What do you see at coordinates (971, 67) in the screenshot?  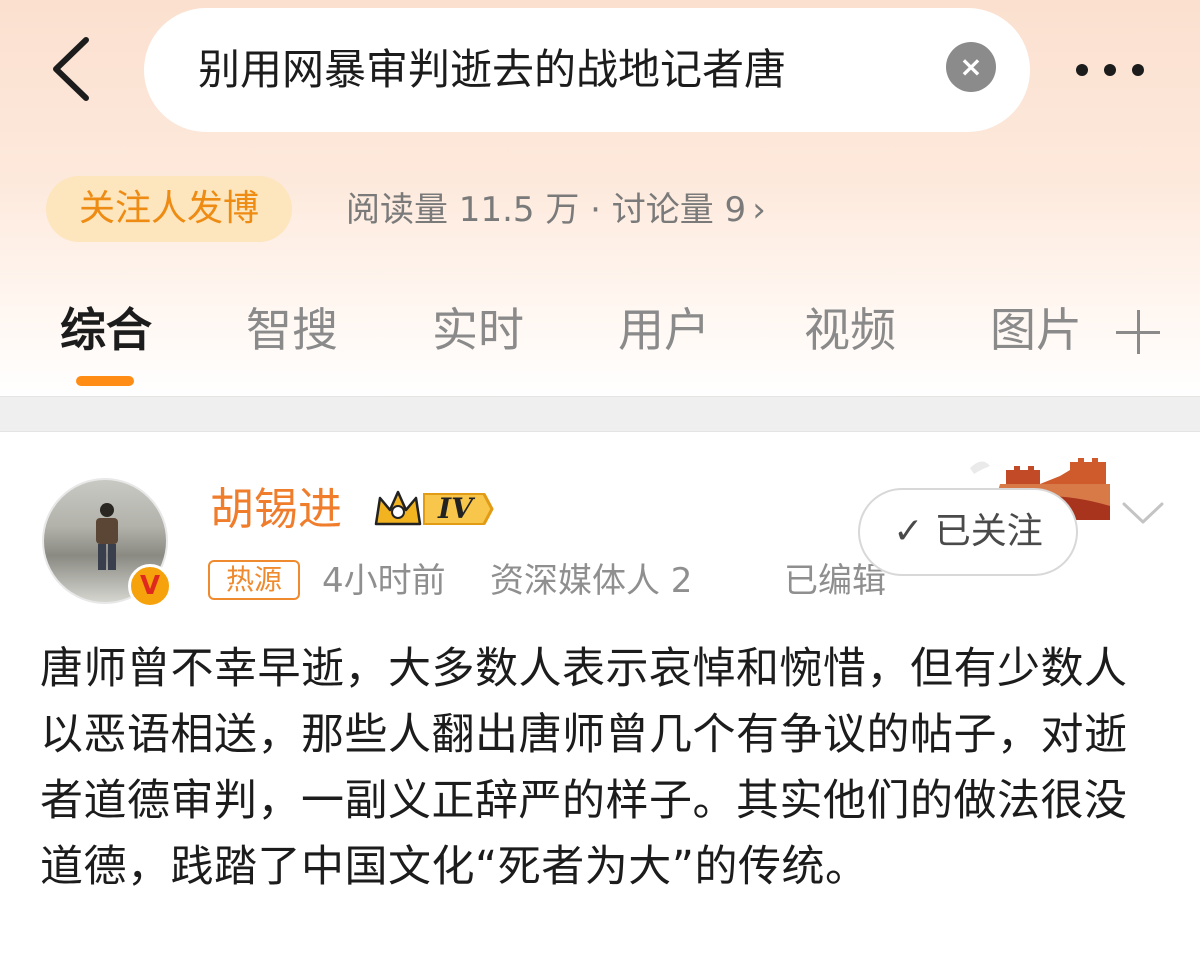 I see `clear-search-icon: ×` at bounding box center [971, 67].